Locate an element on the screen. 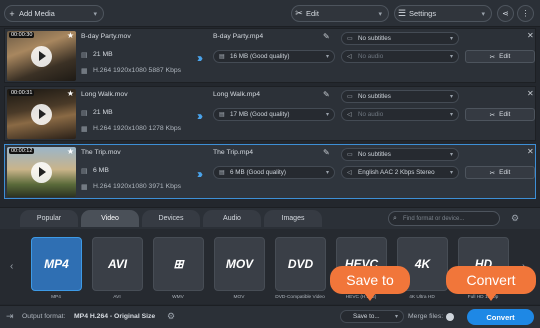  output-size-dropdown: ▤ 17 MB (Good quality) ▾ is located at coordinates (274, 114).